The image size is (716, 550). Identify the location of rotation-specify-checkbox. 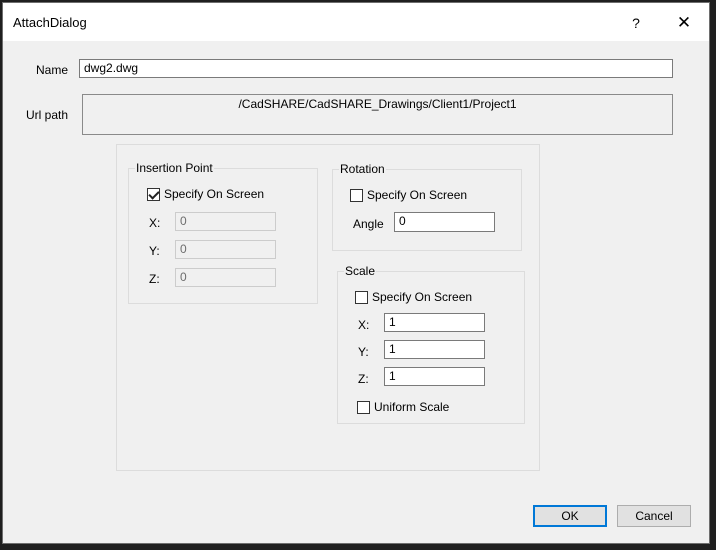
(356, 195).